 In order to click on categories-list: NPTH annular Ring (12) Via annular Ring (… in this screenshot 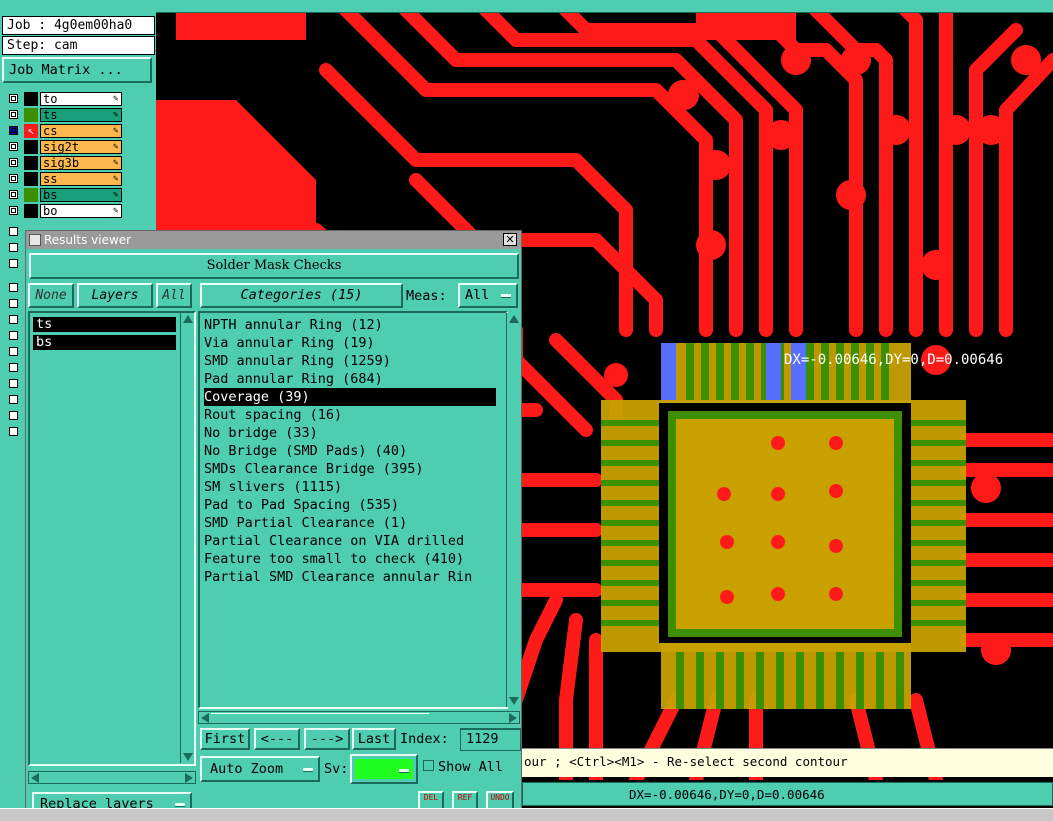, I will do `click(353, 510)`.